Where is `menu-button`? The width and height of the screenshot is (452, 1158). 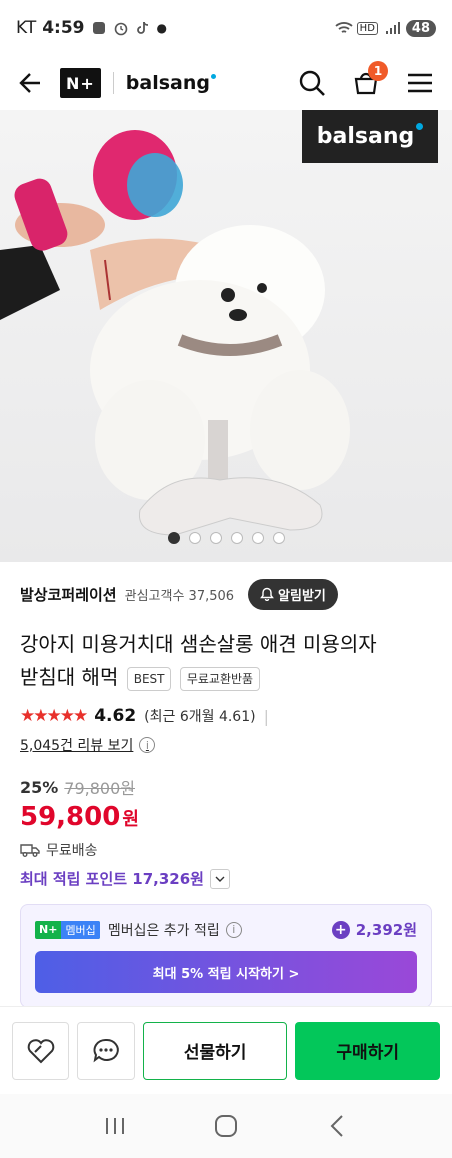 menu-button is located at coordinates (420, 83).